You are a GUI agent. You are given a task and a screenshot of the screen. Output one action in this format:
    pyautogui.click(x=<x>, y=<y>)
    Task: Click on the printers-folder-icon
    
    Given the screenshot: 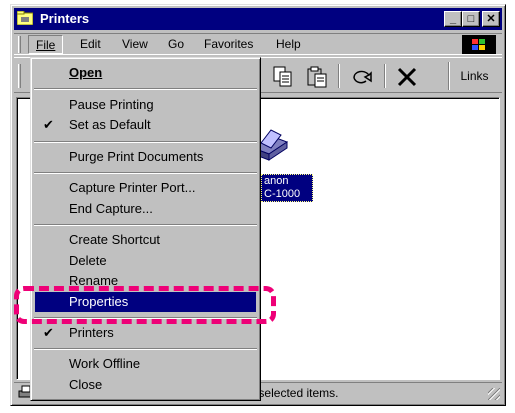 What is the action you would take?
    pyautogui.click(x=25, y=18)
    